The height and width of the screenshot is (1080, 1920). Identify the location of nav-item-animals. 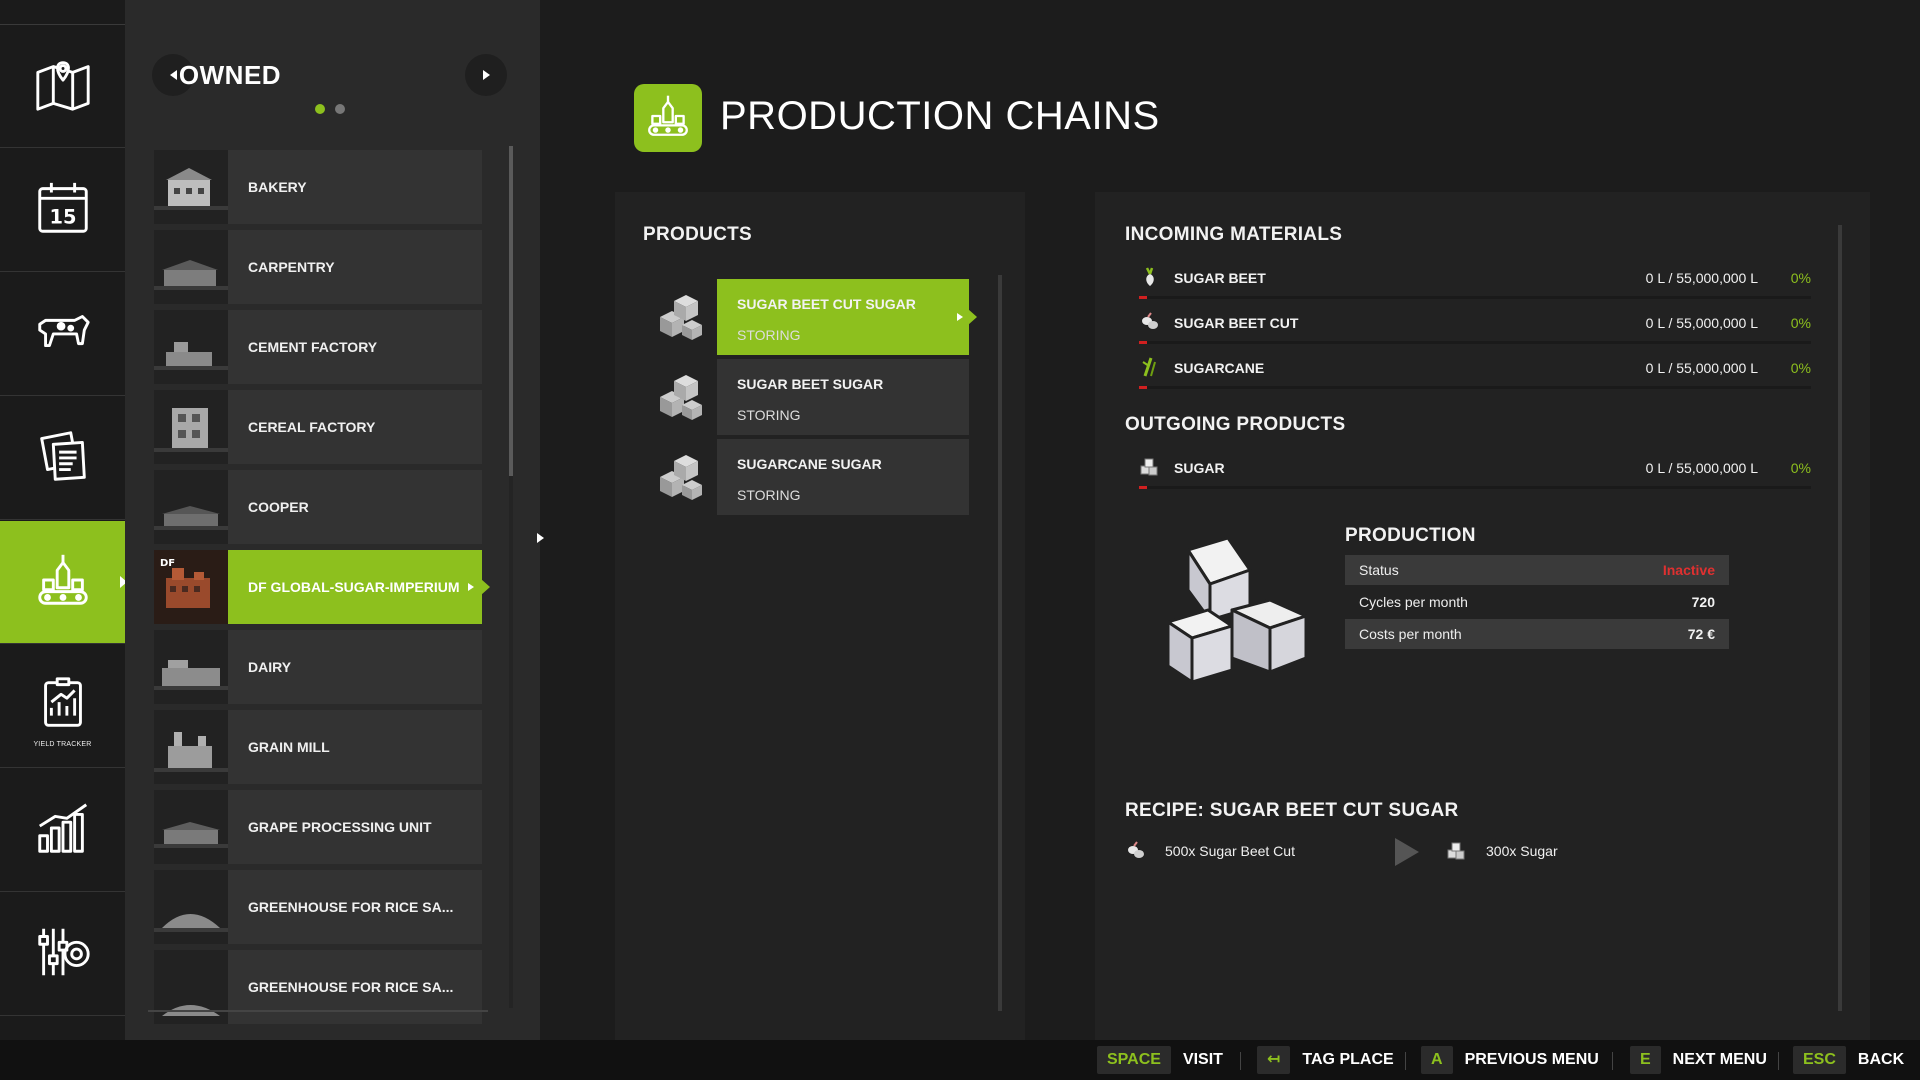
(62, 334).